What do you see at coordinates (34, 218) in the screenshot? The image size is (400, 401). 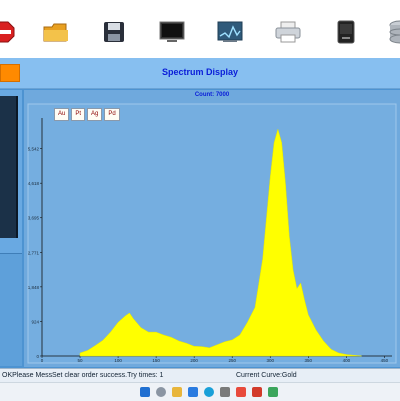 I see `y-tick-label: 3,695` at bounding box center [34, 218].